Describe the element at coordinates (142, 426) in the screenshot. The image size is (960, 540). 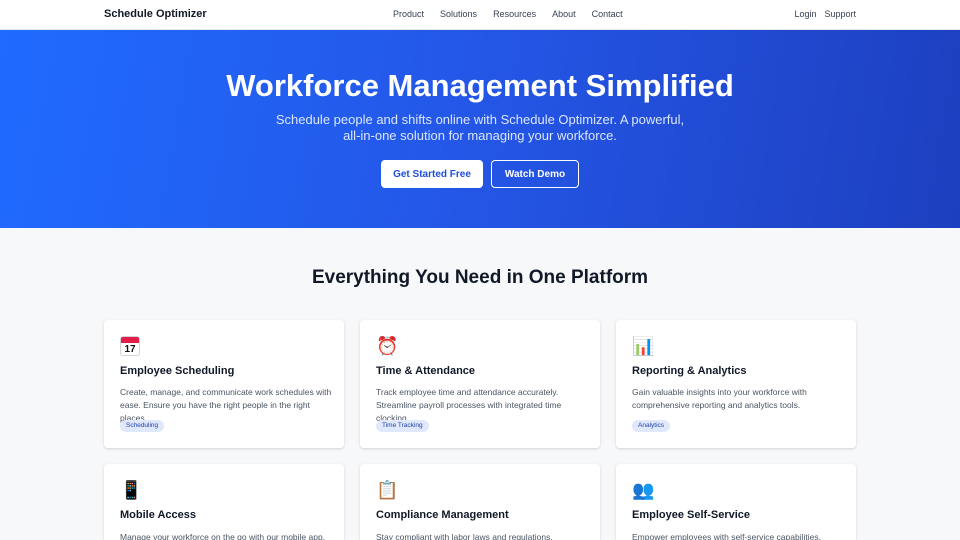
I see `feature-card-tag: Scheduling` at that location.